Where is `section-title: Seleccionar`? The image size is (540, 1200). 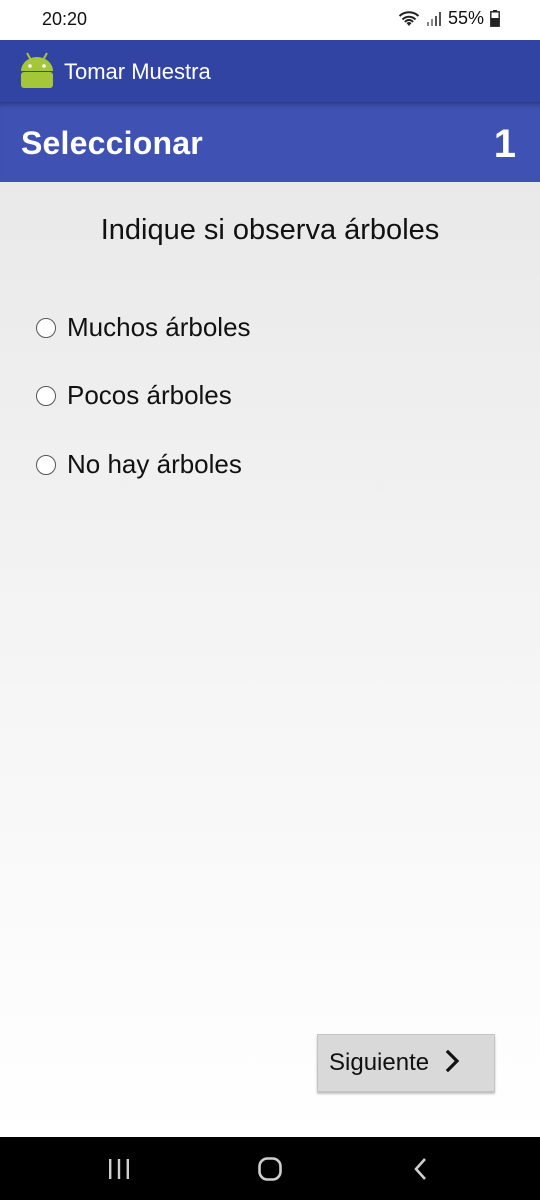
section-title: Seleccionar is located at coordinates (112, 143).